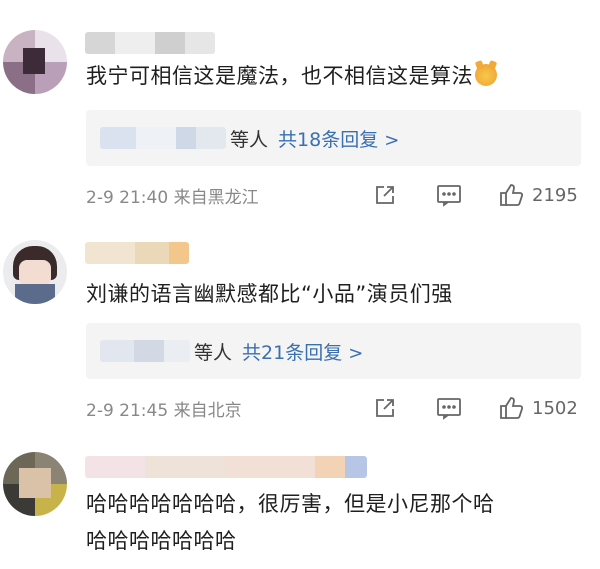 This screenshot has height=569, width=600. Describe the element at coordinates (555, 408) in the screenshot. I see `like-count: 1502` at that location.